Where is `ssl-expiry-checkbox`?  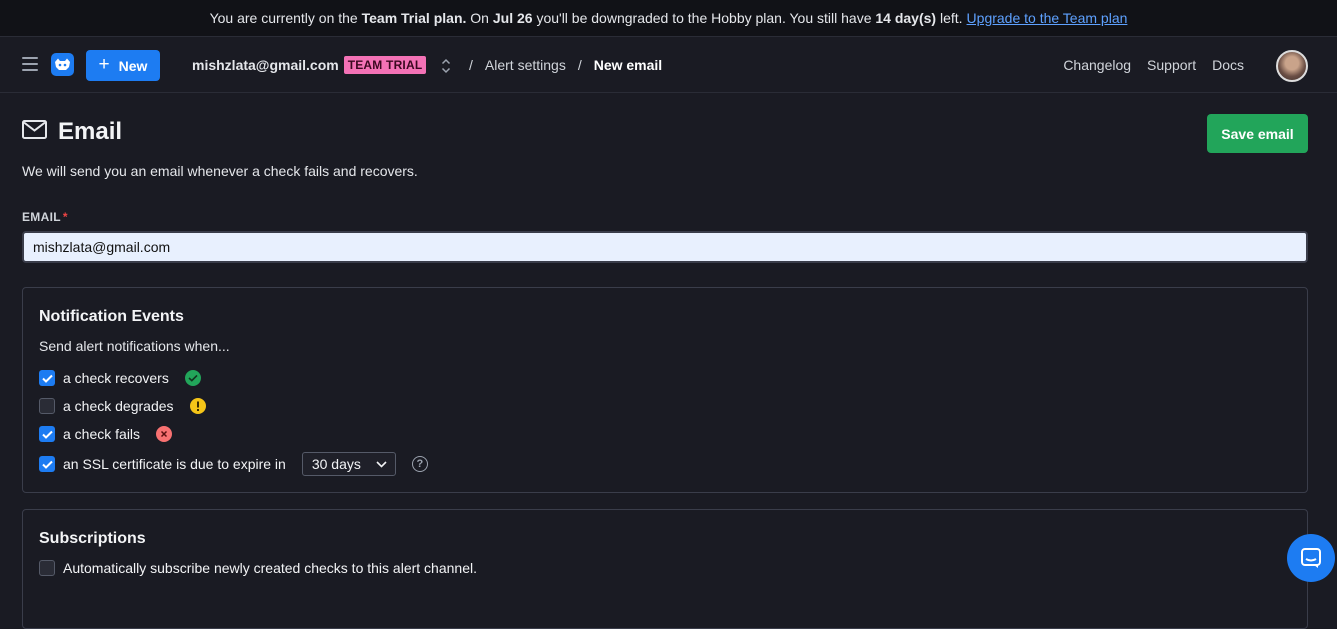 ssl-expiry-checkbox is located at coordinates (47, 464).